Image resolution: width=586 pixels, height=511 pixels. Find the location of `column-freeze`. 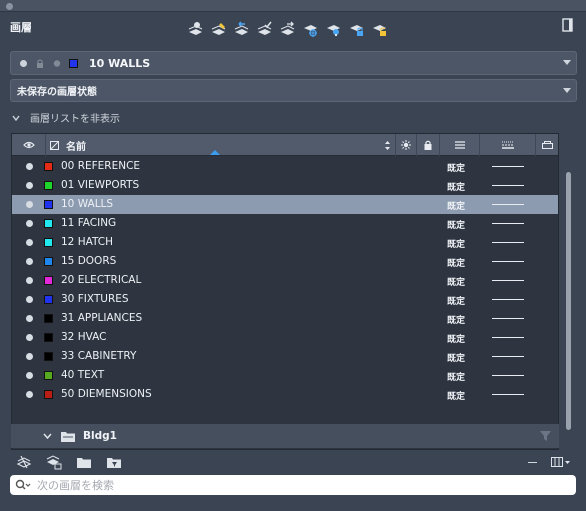

column-freeze is located at coordinates (406, 145).